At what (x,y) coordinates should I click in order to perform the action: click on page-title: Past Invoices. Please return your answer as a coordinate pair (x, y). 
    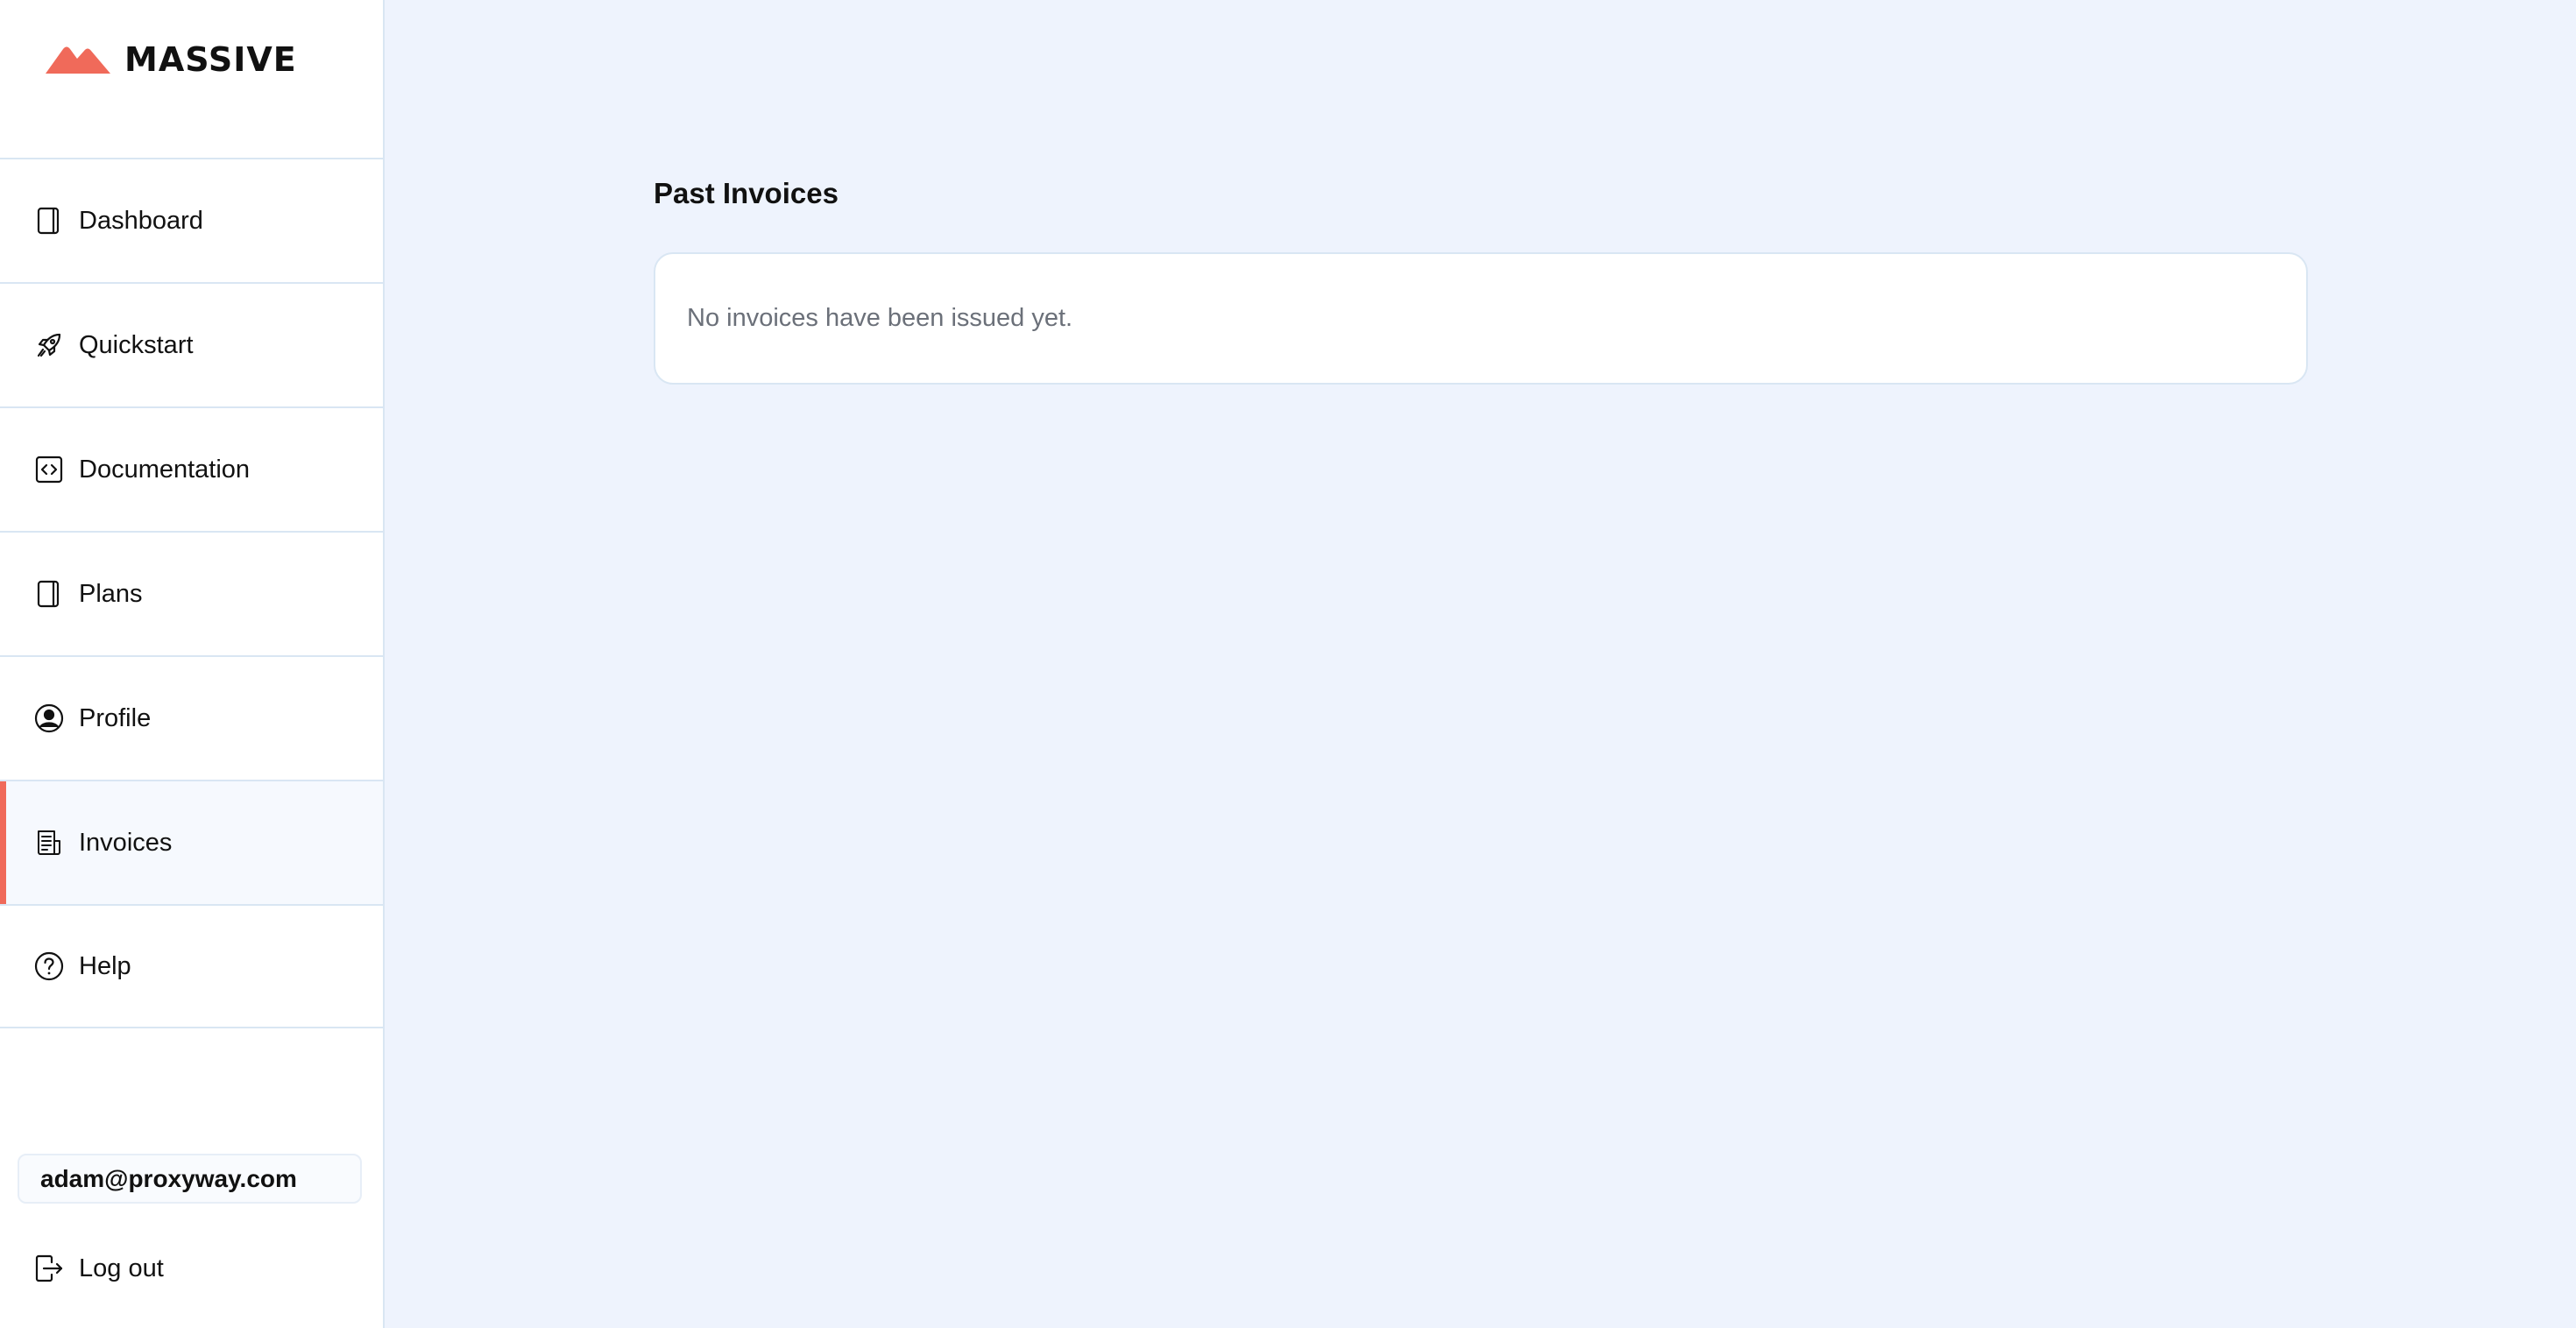
    Looking at the image, I should click on (746, 193).